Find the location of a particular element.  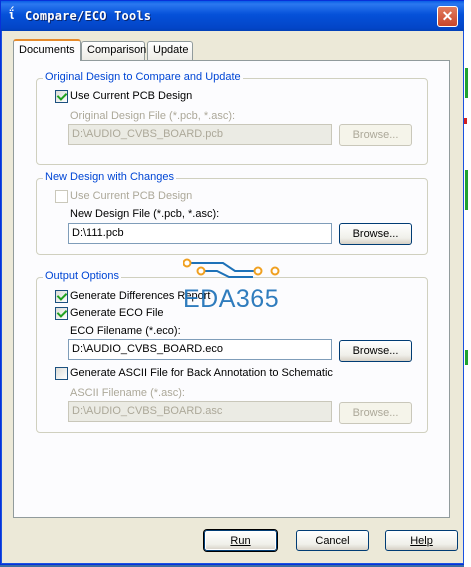

ascii-filename-field: D:\AUDIO_CVBS_BOARD.asc is located at coordinates (200, 411).